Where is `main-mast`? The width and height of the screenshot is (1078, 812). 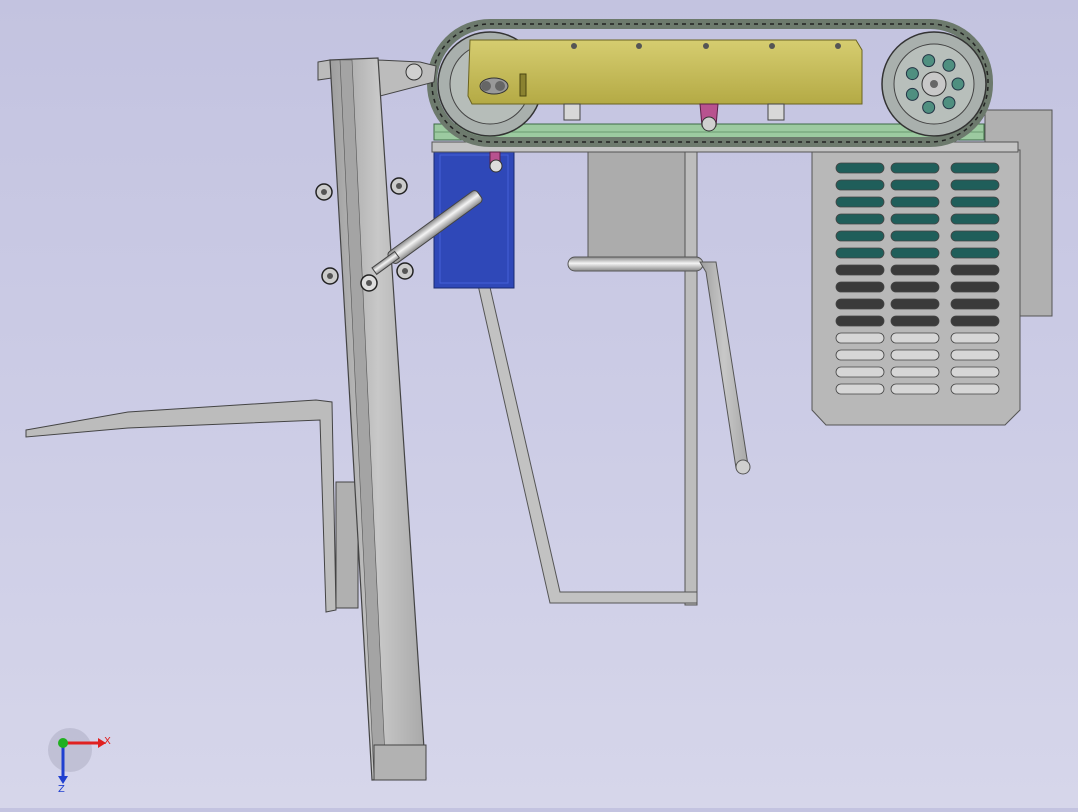
main-mast is located at coordinates (378, 419).